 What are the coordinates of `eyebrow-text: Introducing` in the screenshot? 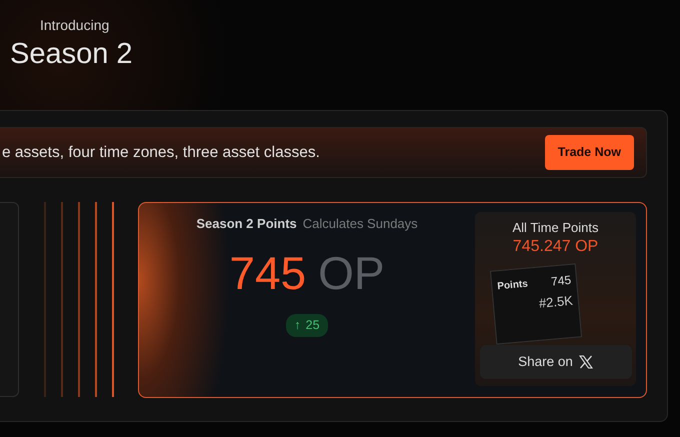 It's located at (75, 25).